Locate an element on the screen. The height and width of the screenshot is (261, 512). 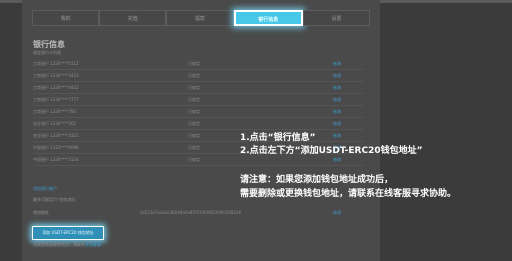
bank-name: 工商银行 1234****0112 is located at coordinates (56, 63).